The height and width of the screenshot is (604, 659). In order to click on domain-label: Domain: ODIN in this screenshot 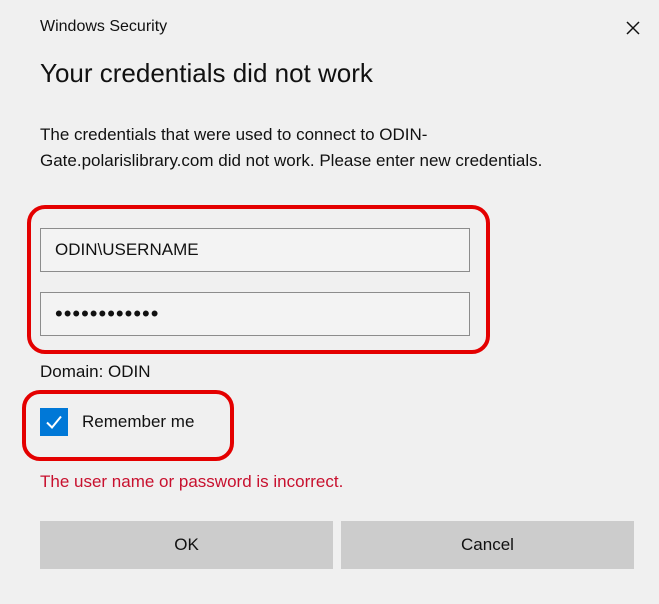, I will do `click(95, 371)`.